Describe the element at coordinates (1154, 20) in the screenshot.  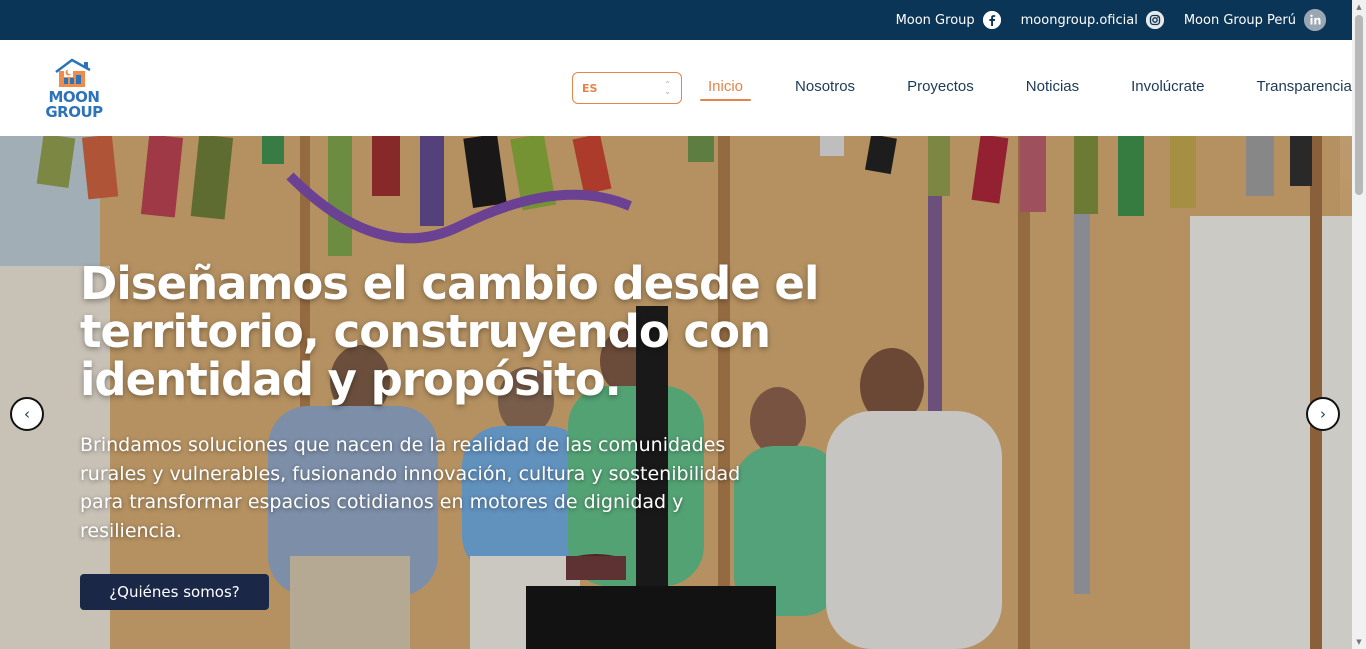
I see `instagram-icon` at that location.